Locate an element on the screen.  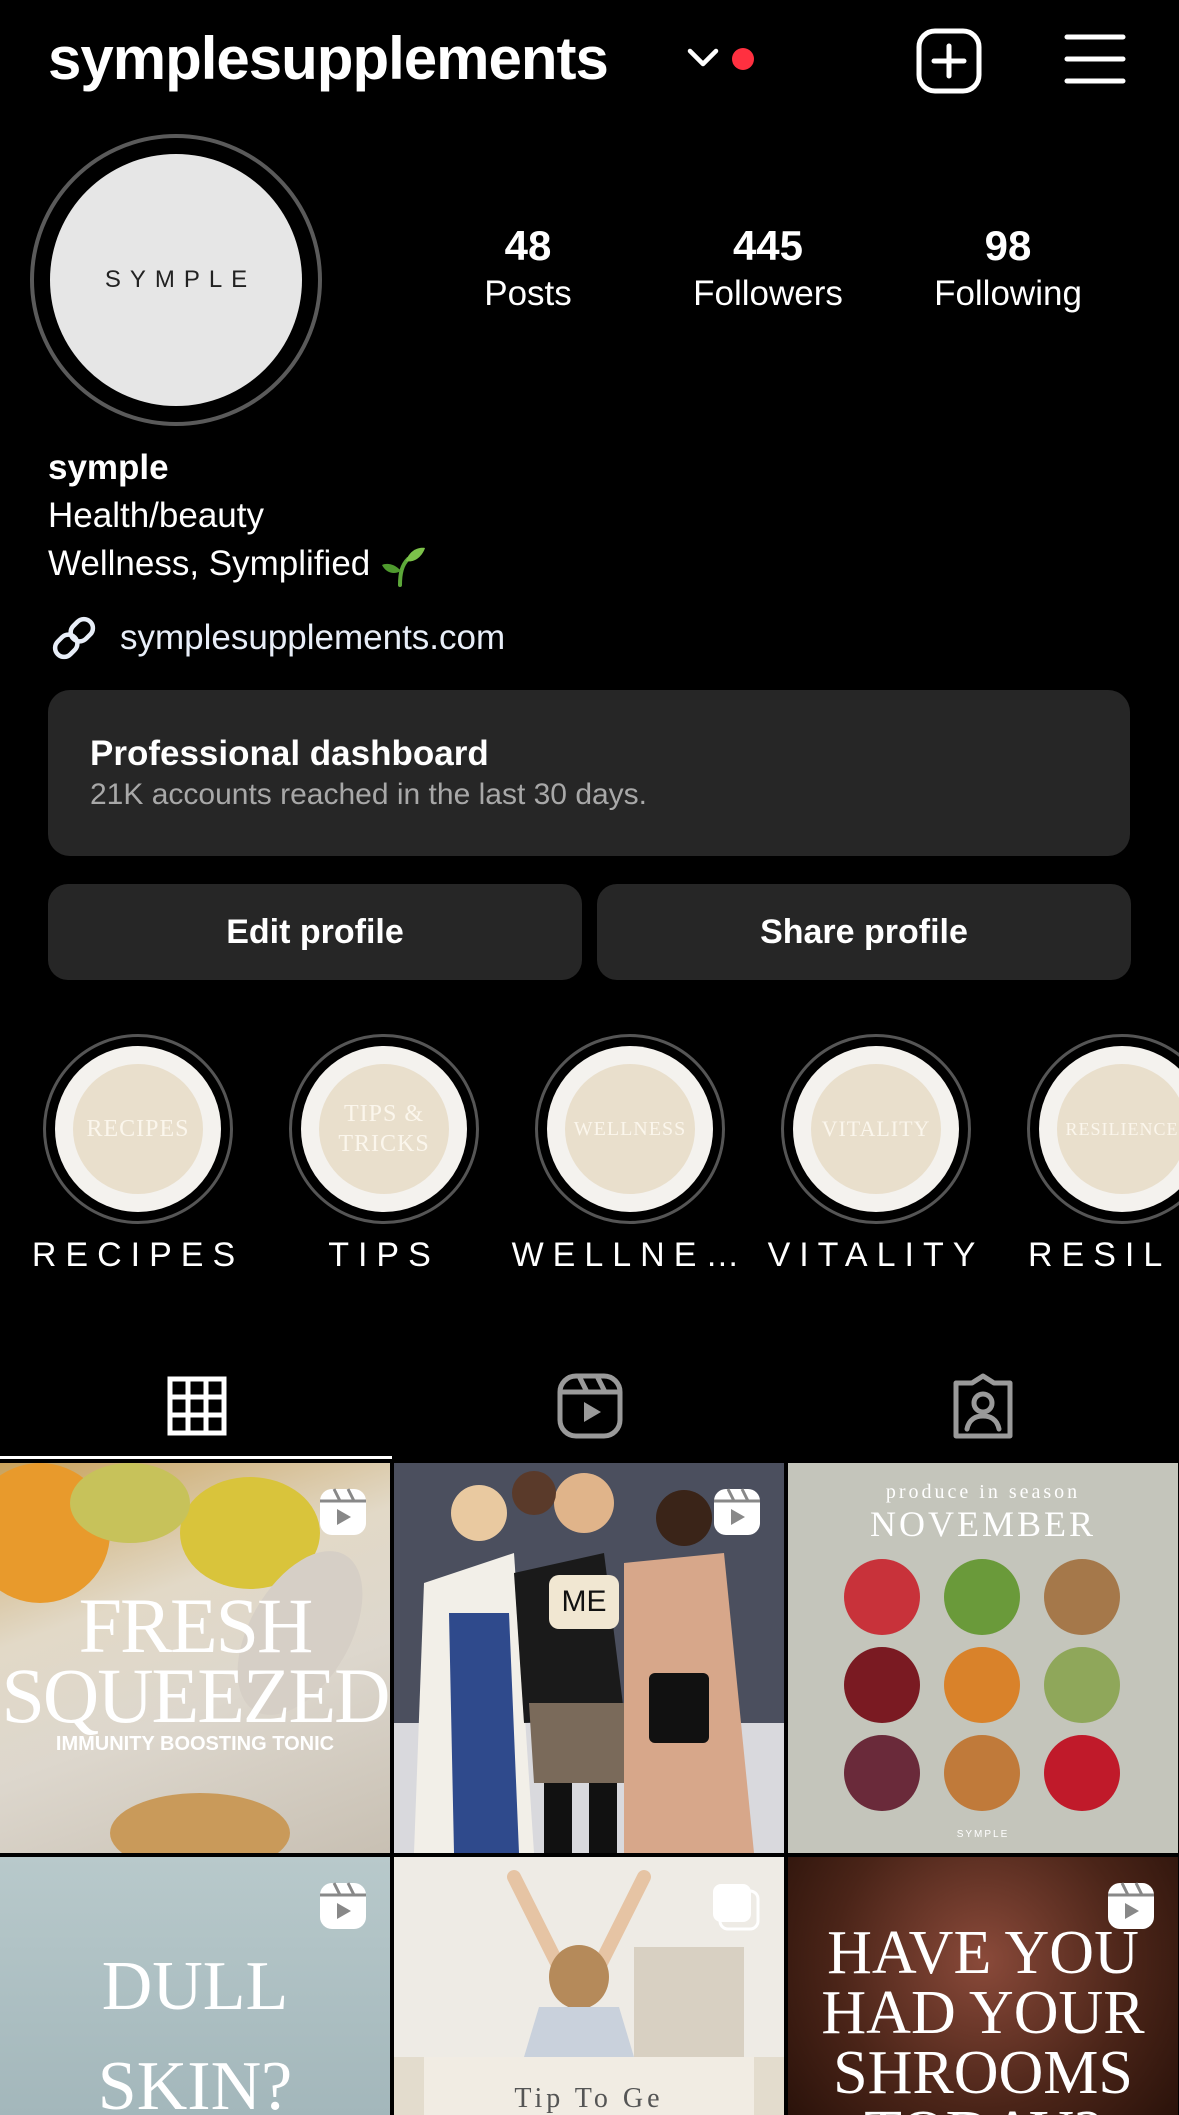
highlight-vitality: VITALITY is located at coordinates (876, 1129).